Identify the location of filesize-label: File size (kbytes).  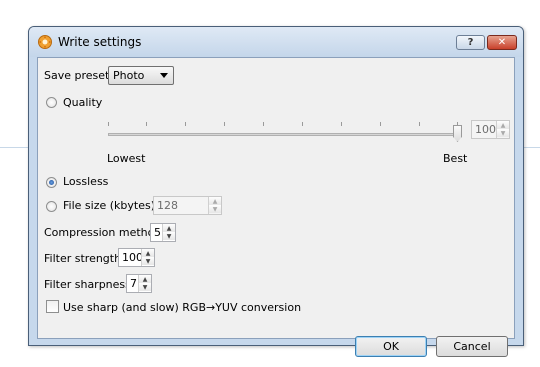
(109, 205).